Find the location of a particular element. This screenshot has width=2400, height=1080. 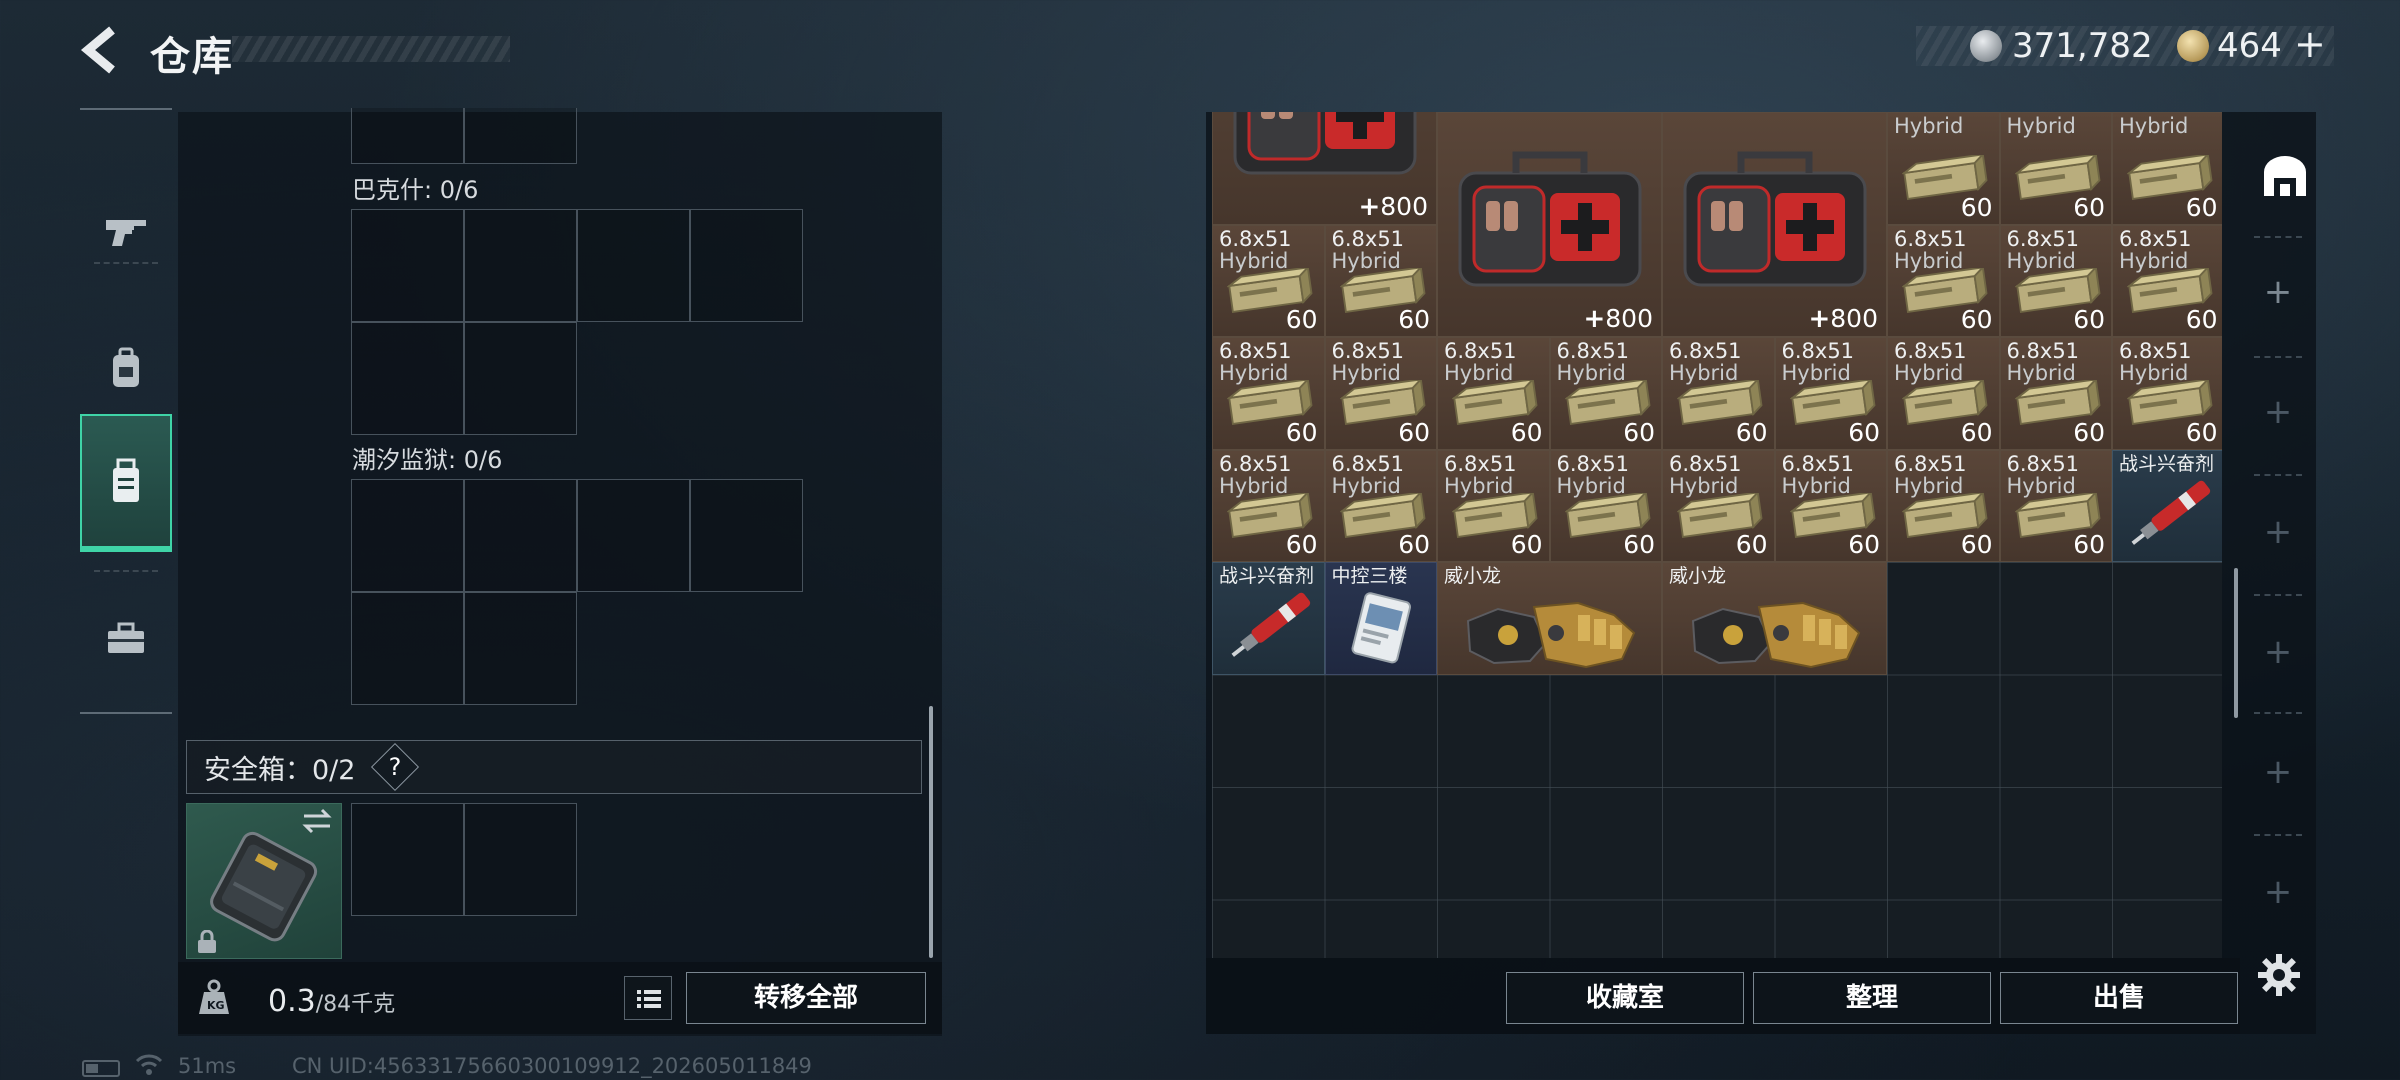

nav-backpack is located at coordinates (126, 368).